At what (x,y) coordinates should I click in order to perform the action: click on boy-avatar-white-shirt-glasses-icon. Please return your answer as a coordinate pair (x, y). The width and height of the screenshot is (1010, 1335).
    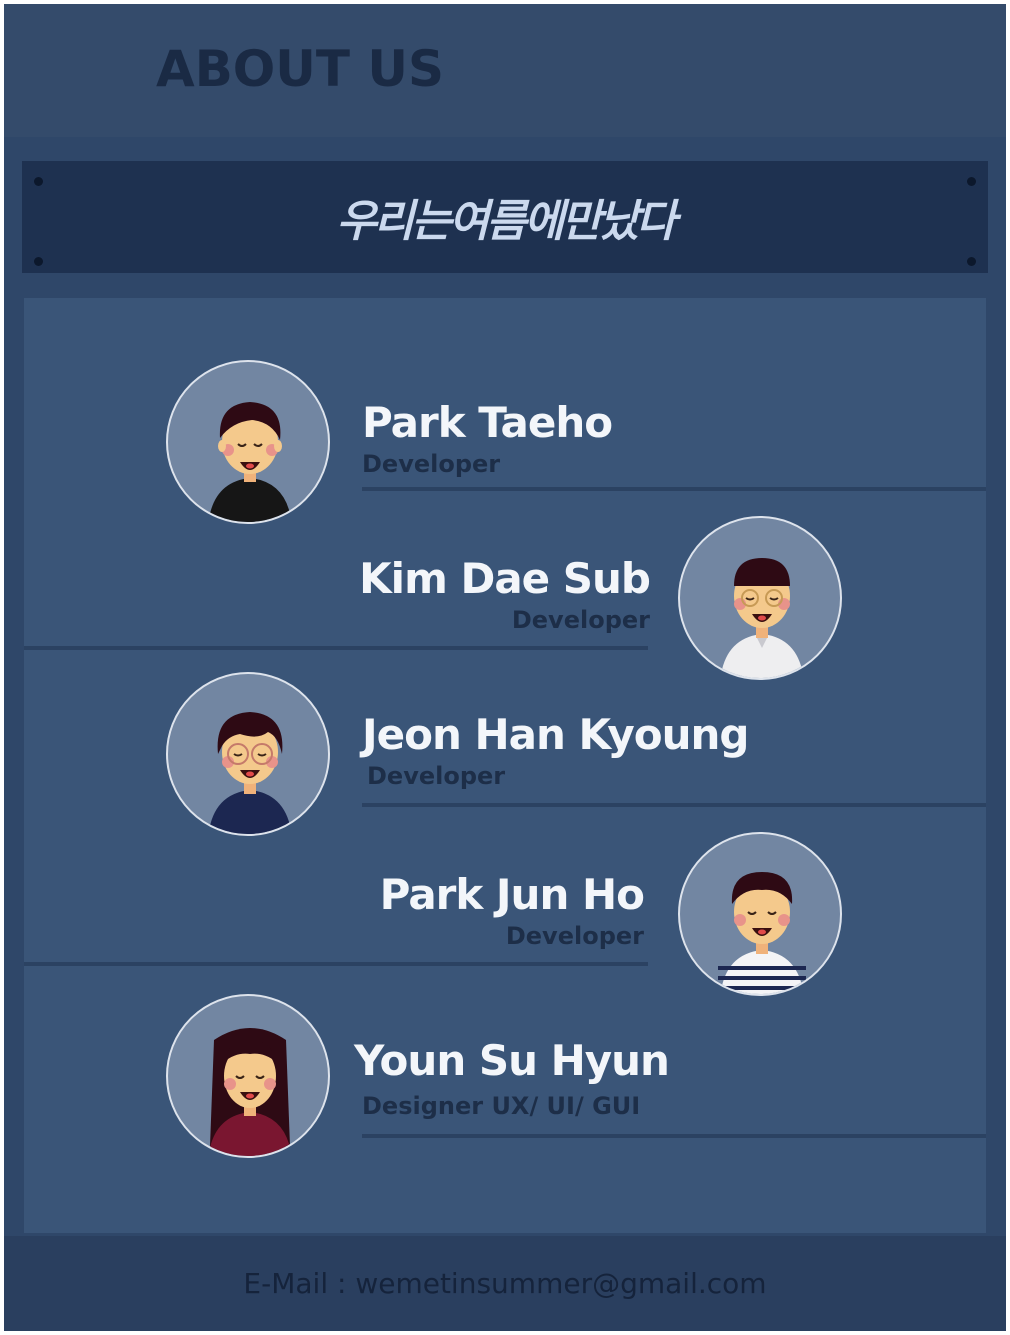
    Looking at the image, I should click on (760, 598).